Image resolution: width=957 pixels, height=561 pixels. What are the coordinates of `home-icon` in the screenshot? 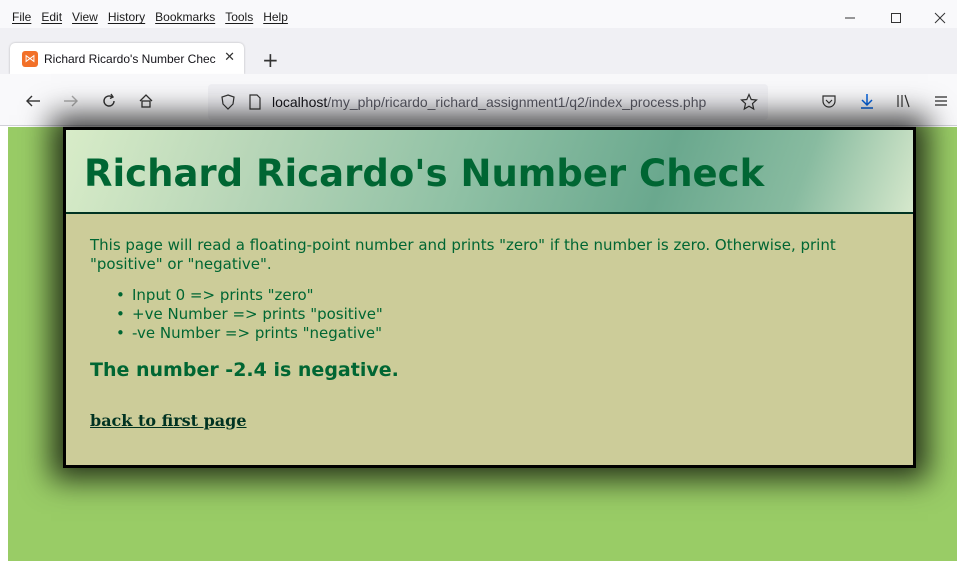 It's located at (146, 101).